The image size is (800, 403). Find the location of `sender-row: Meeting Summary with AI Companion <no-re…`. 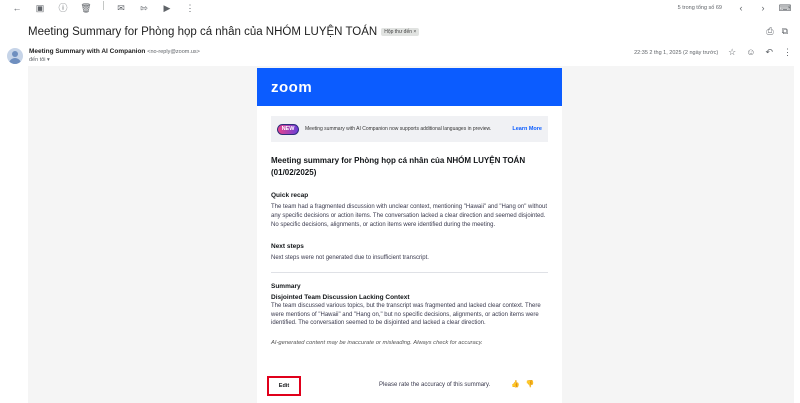

sender-row: Meeting Summary with AI Companion <no-re… is located at coordinates (114, 51).